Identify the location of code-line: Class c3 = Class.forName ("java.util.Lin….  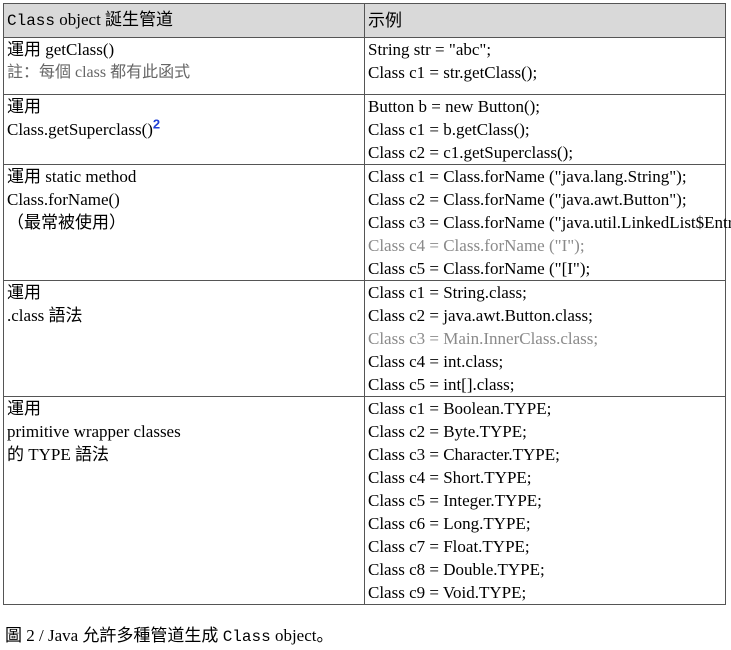
(549, 222).